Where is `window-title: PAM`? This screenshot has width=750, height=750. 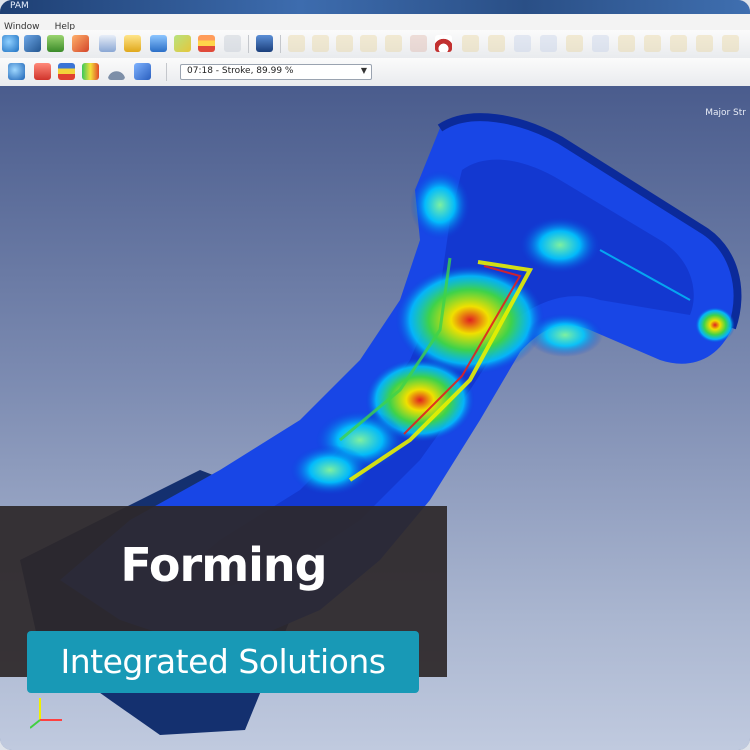
window-title: PAM is located at coordinates (19, 6).